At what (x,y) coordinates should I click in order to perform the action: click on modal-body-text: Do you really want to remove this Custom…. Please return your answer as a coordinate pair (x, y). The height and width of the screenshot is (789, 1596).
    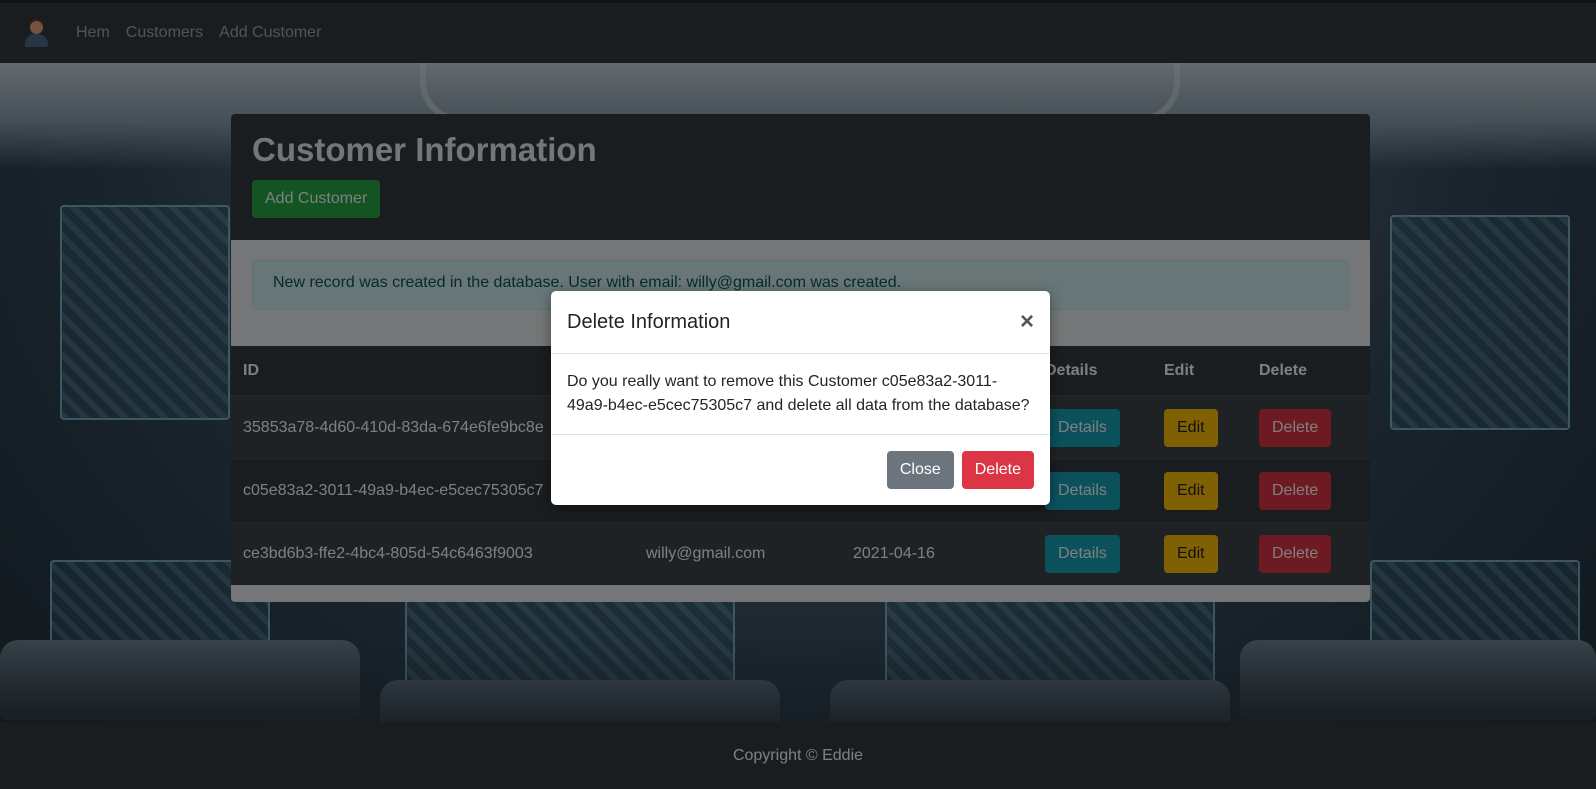
    Looking at the image, I should click on (800, 394).